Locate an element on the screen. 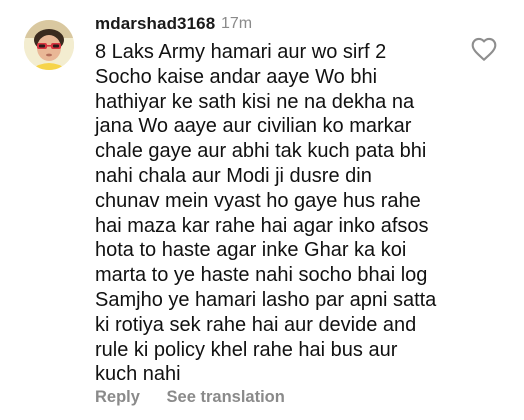  comment-line: nahi chala aur Modi ji dusre din is located at coordinates (233, 175).